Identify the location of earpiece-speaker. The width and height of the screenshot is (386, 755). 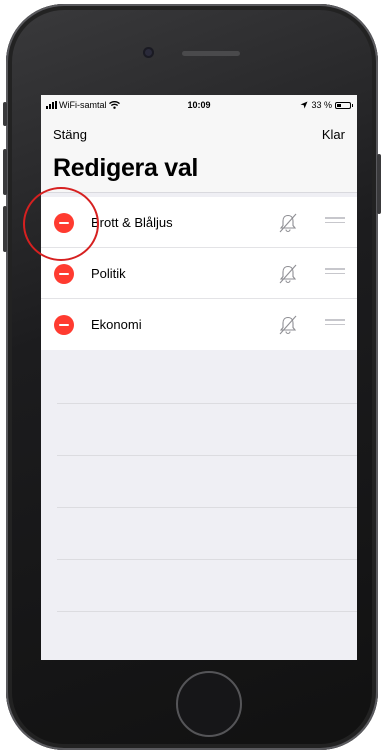
(211, 53).